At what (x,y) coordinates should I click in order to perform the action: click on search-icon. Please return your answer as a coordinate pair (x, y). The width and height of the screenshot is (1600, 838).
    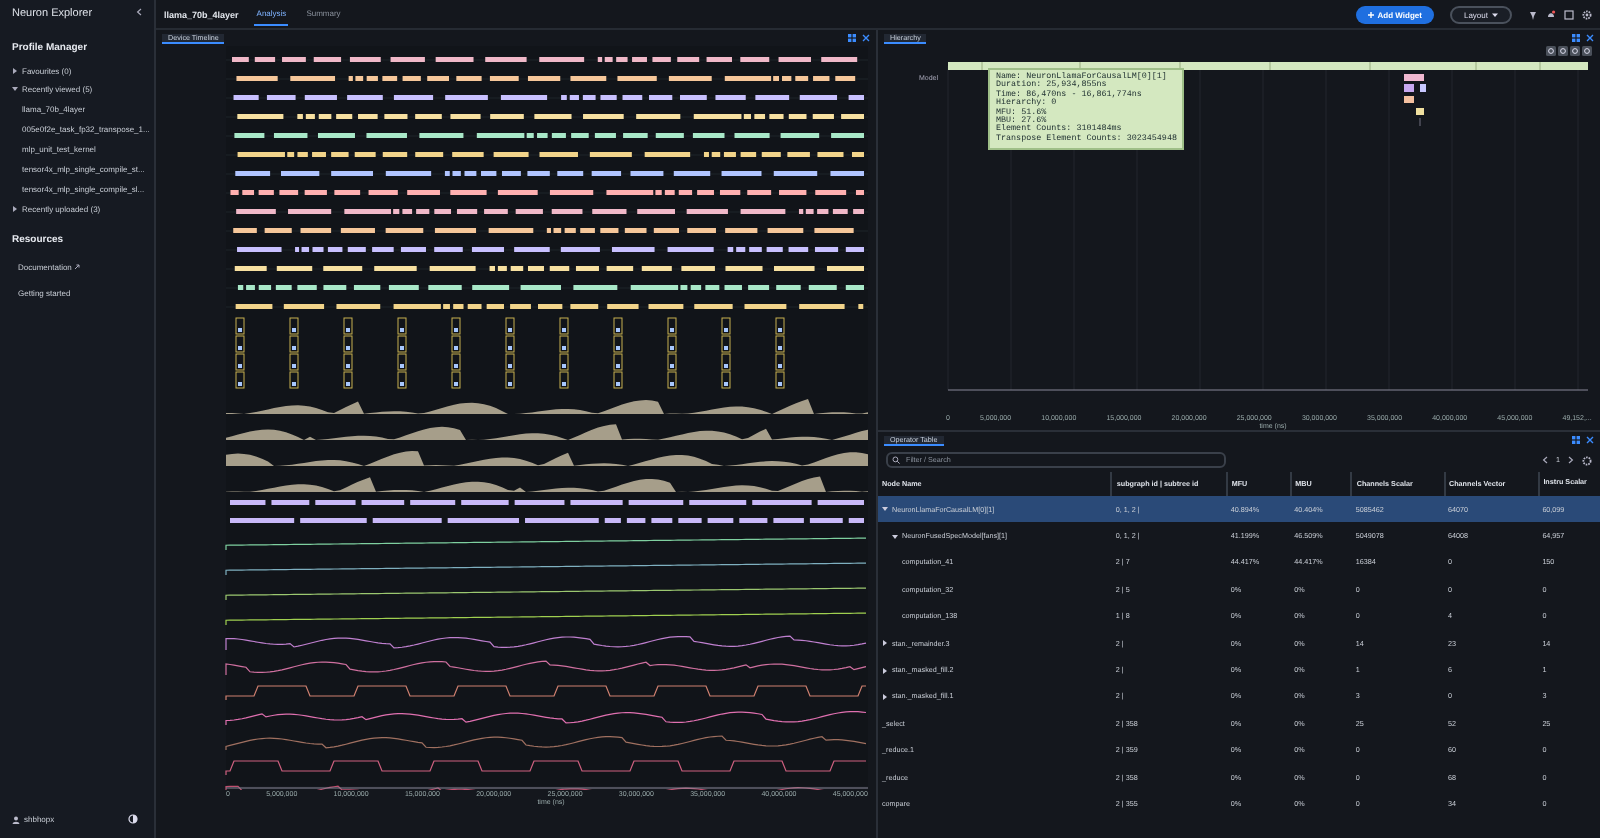
    Looking at the image, I should click on (896, 460).